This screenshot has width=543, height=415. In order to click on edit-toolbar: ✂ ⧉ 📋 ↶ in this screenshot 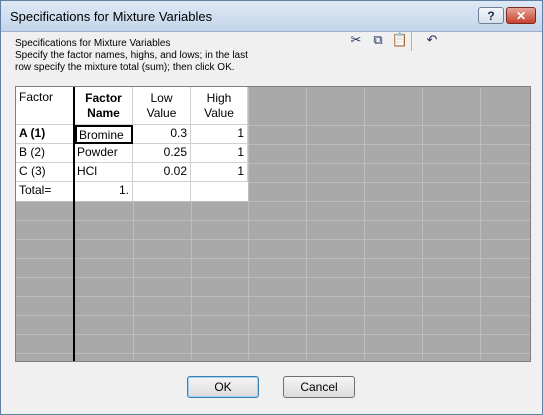, I will do `click(439, 41)`.